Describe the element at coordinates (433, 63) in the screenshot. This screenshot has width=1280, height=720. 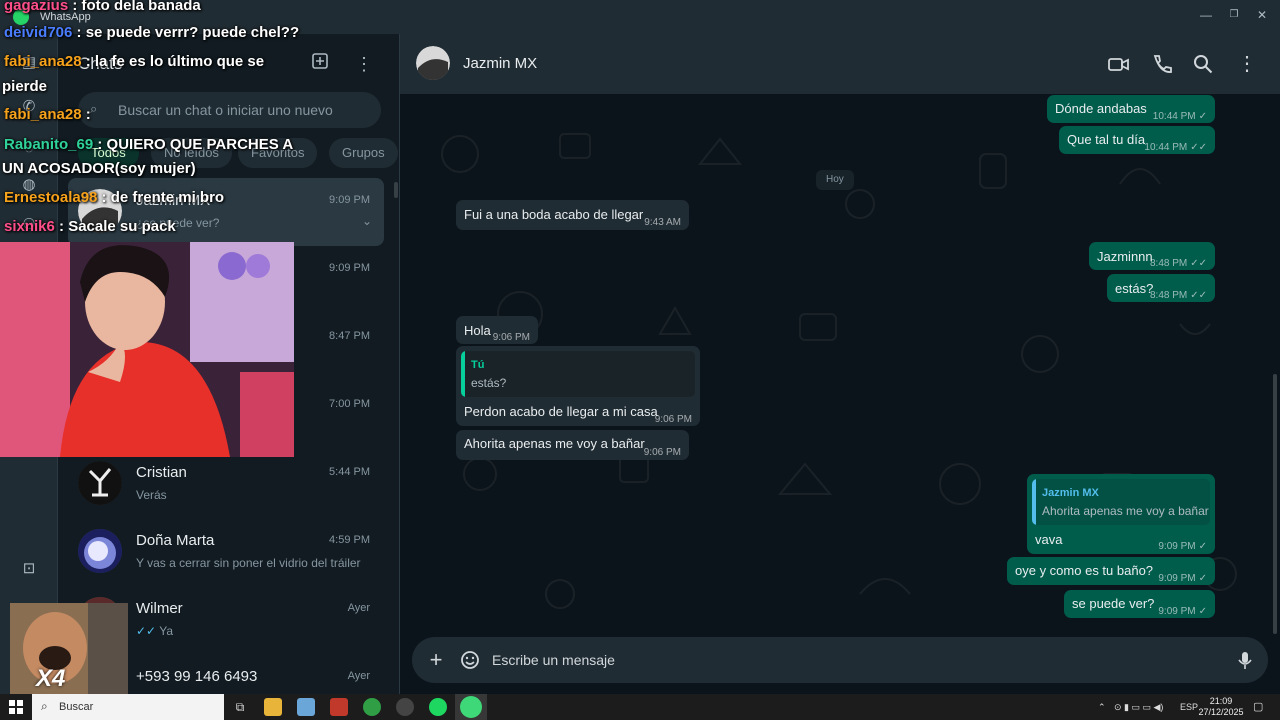
I see `contact-avatar` at that location.